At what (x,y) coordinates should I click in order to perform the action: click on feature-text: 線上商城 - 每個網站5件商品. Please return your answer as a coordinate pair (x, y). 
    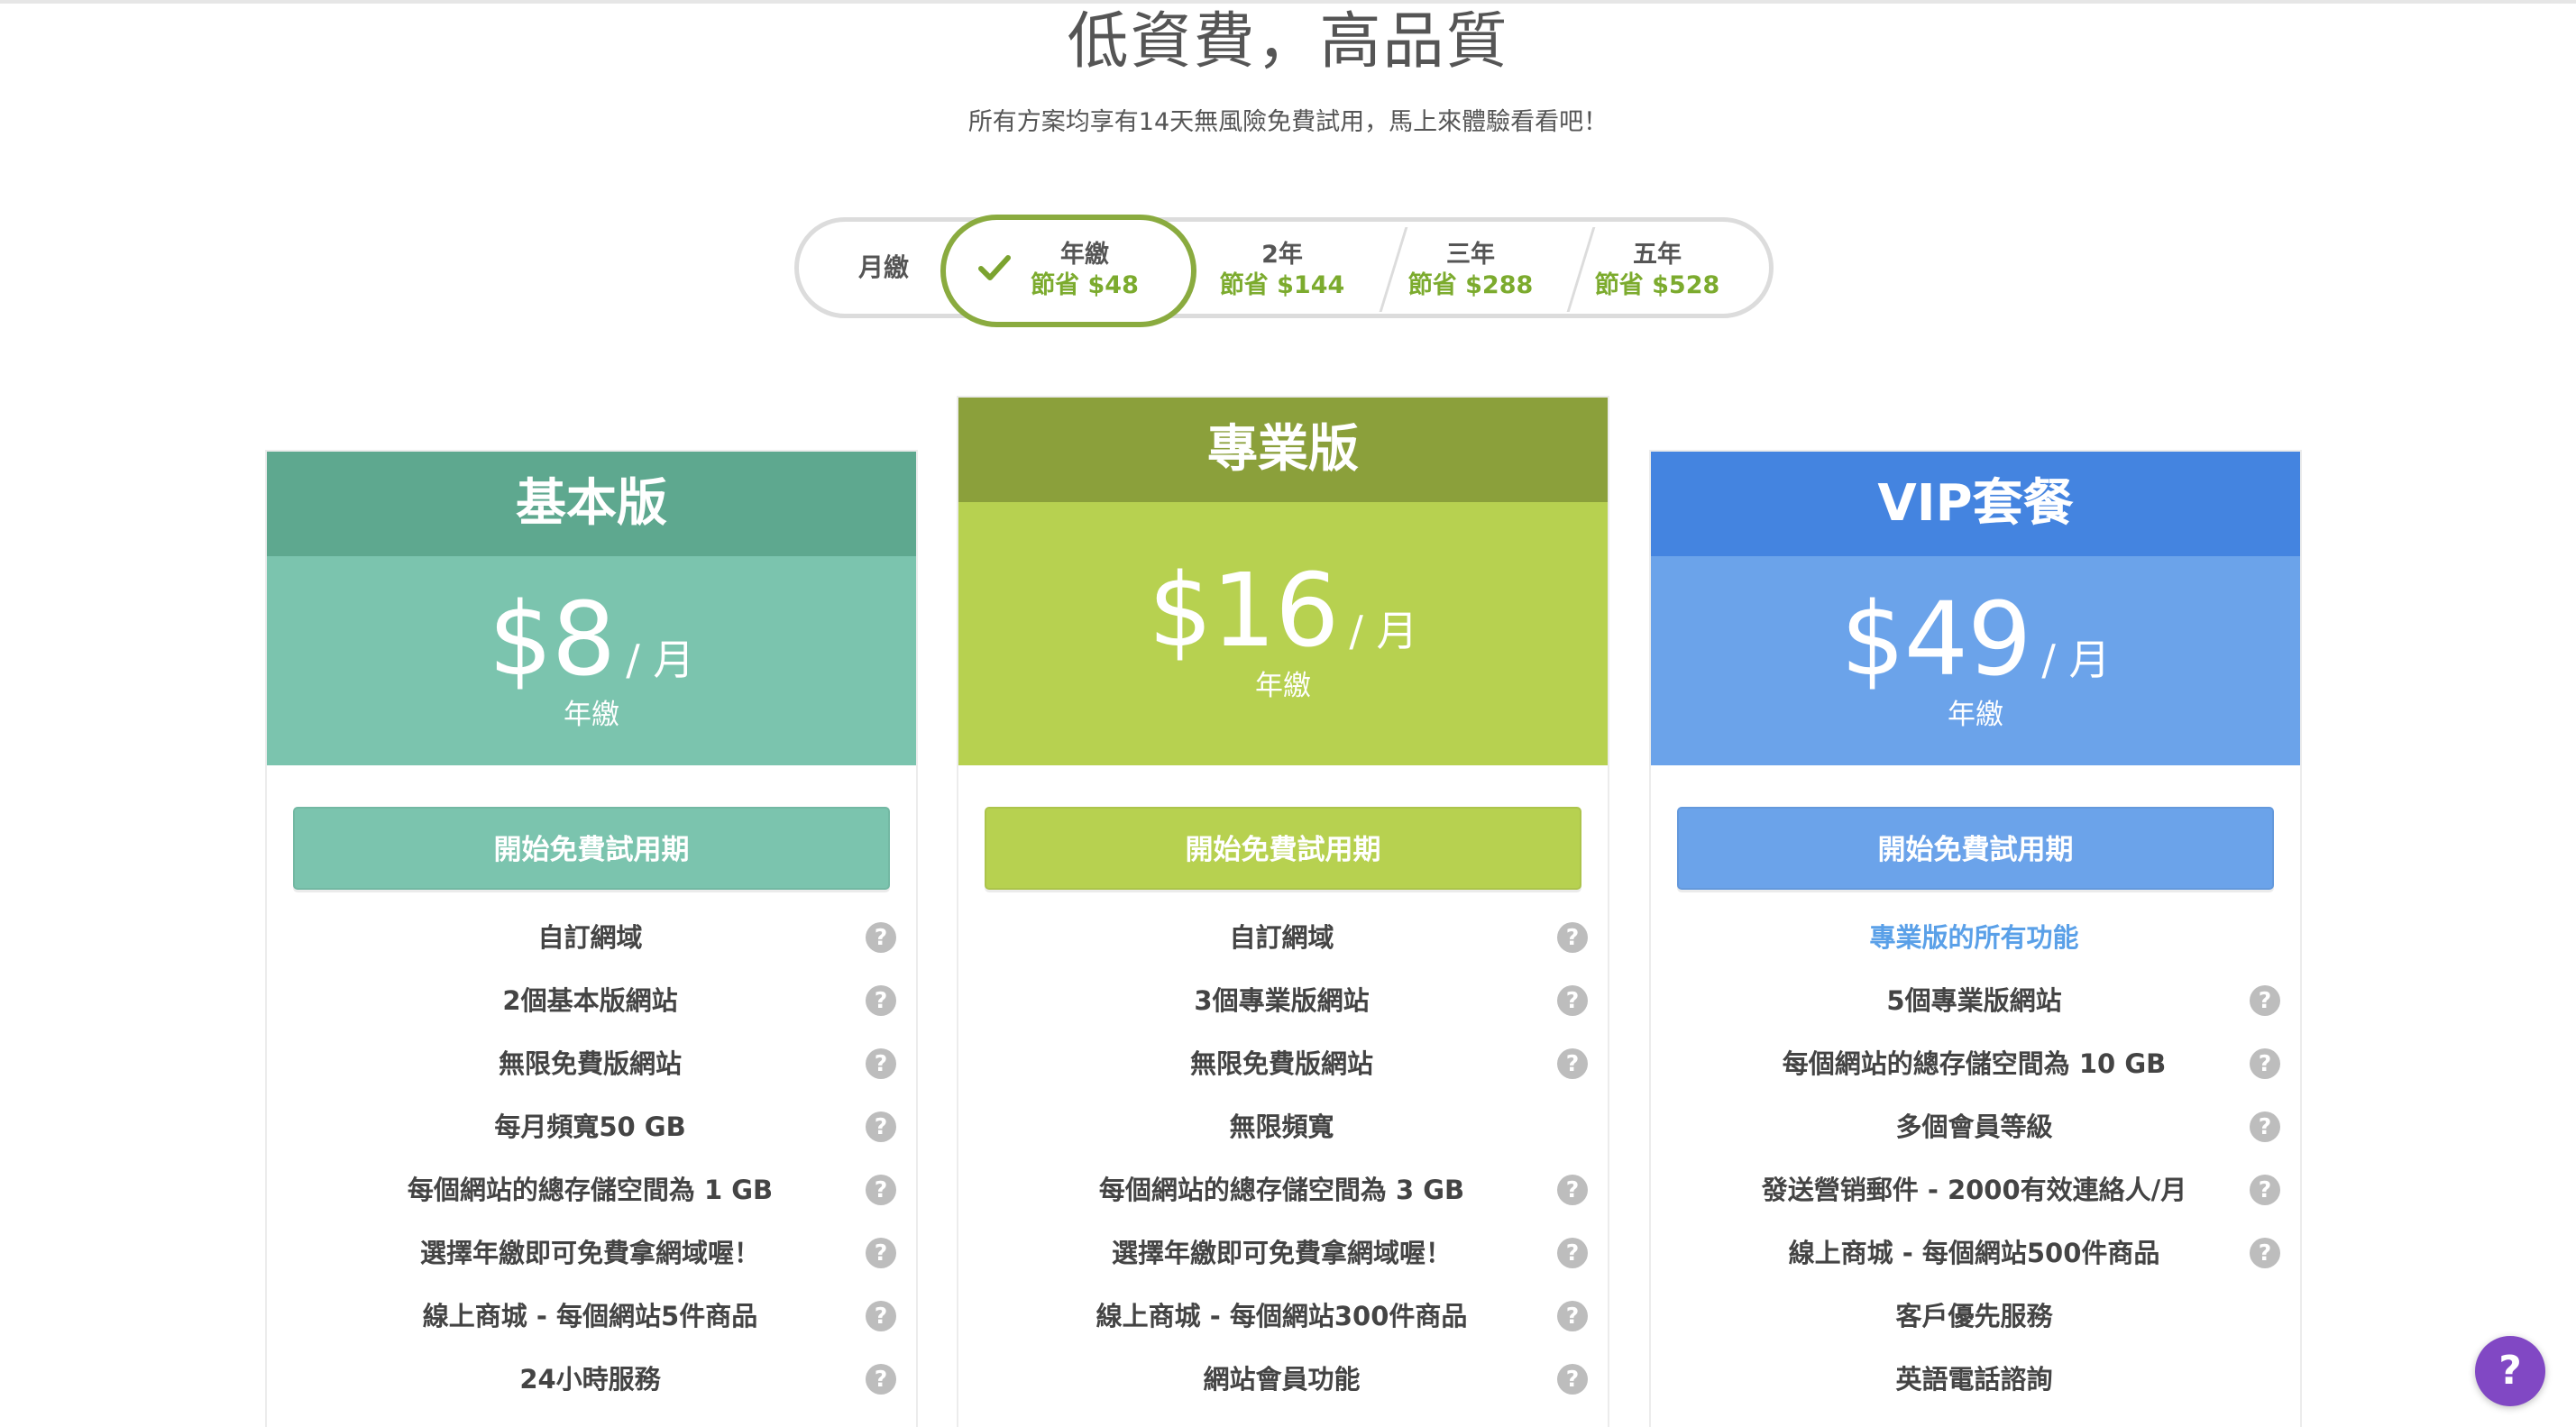
    Looking at the image, I should click on (590, 1316).